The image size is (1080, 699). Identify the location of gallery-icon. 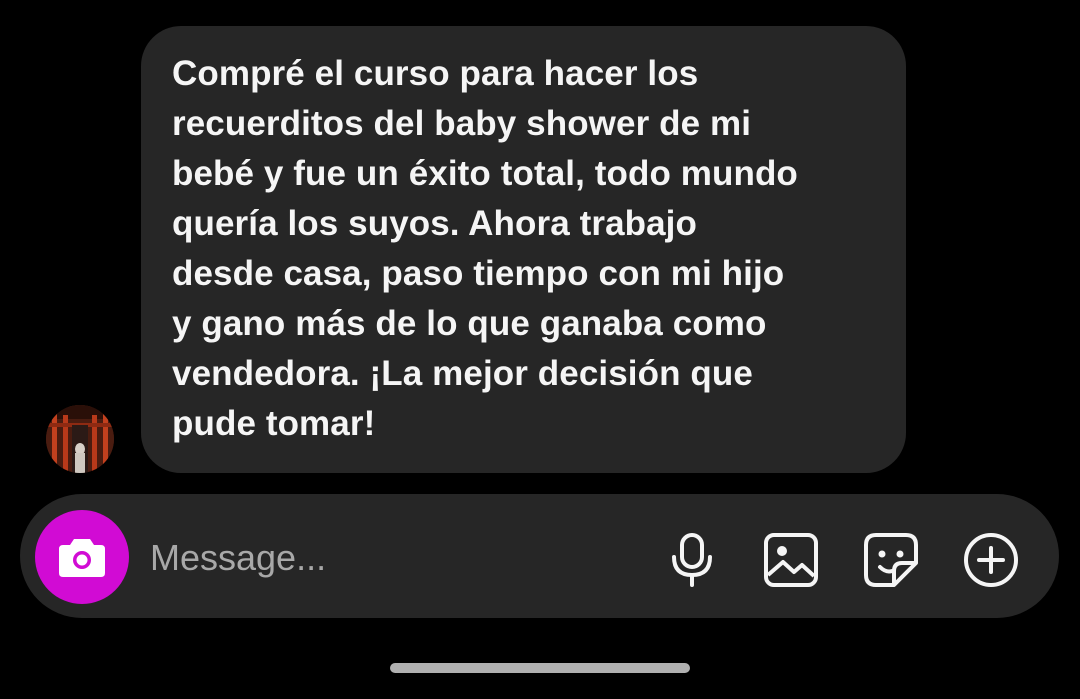
(791, 560).